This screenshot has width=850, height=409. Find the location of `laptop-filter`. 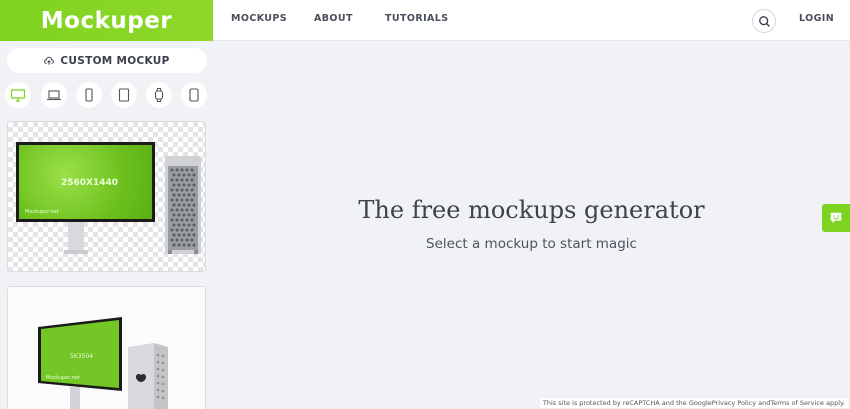

laptop-filter is located at coordinates (54, 95).